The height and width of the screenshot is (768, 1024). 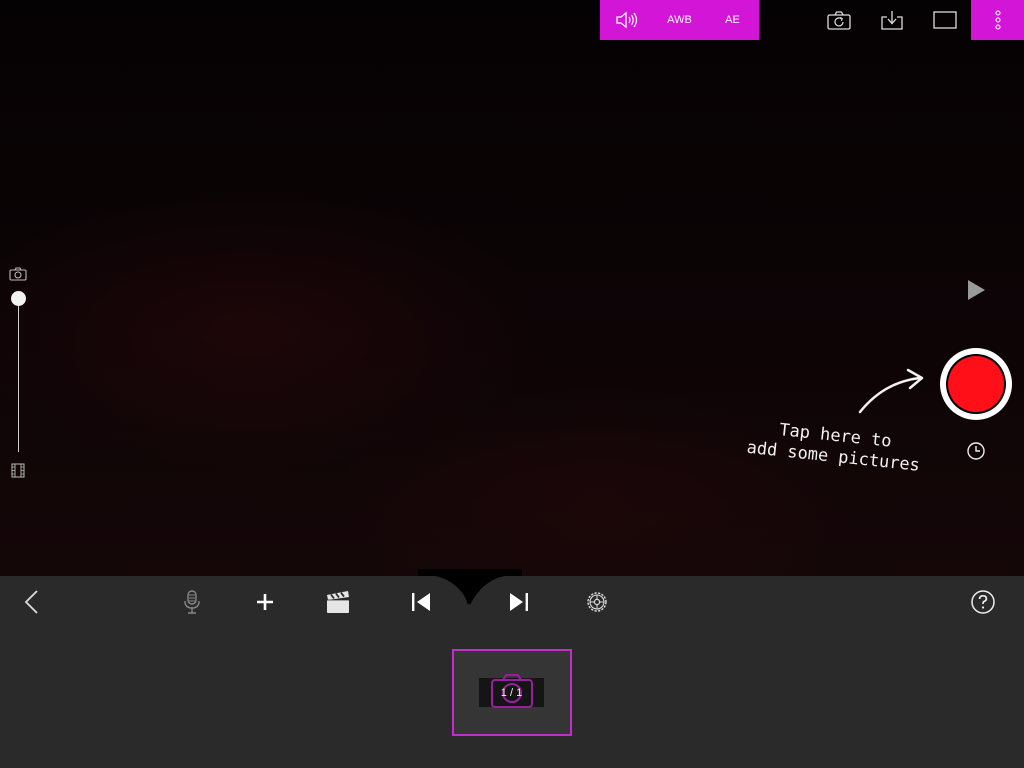 I want to click on settings-button, so click(x=597, y=602).